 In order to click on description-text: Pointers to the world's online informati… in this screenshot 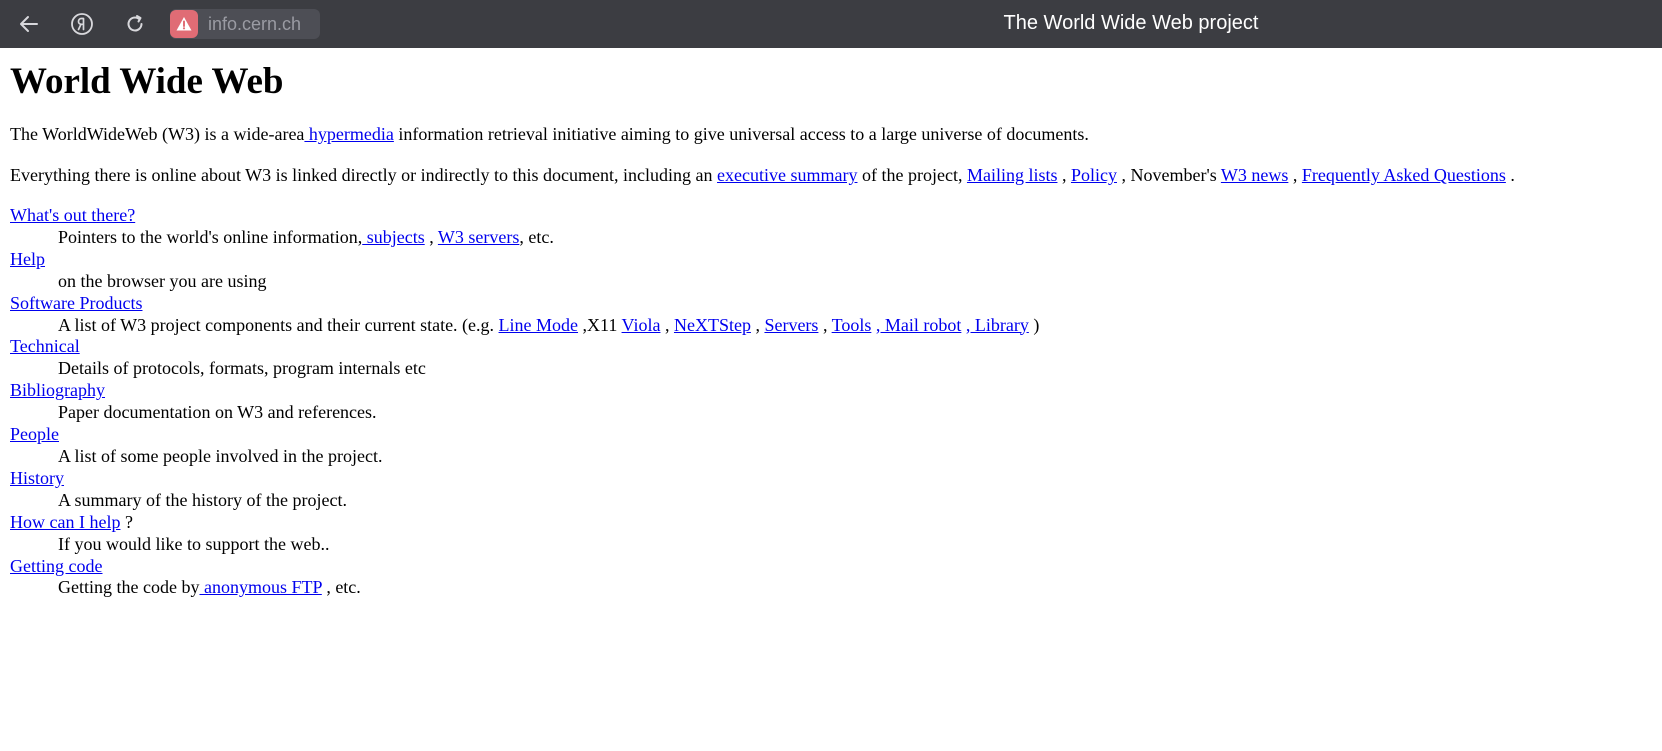, I will do `click(210, 236)`.